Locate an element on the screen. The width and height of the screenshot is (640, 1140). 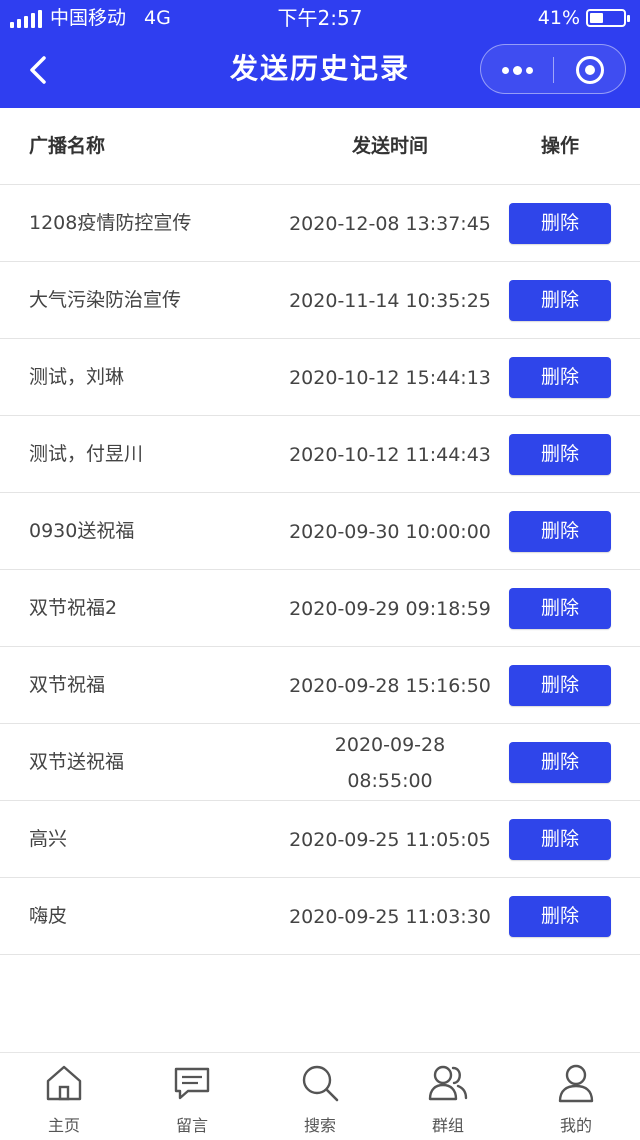
broadcast-name: 测试，付昱川 is located at coordinates (86, 454).